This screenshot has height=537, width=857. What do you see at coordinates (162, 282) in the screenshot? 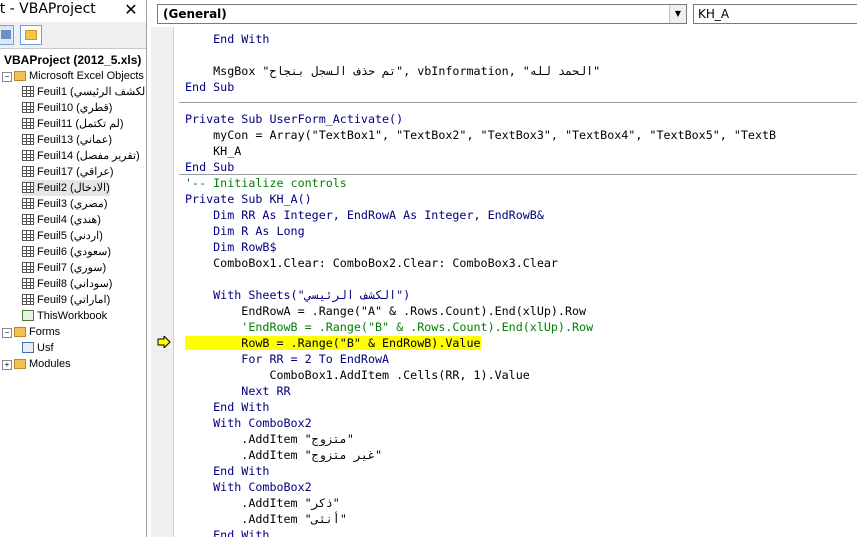
I see `margin-indicator-bar` at bounding box center [162, 282].